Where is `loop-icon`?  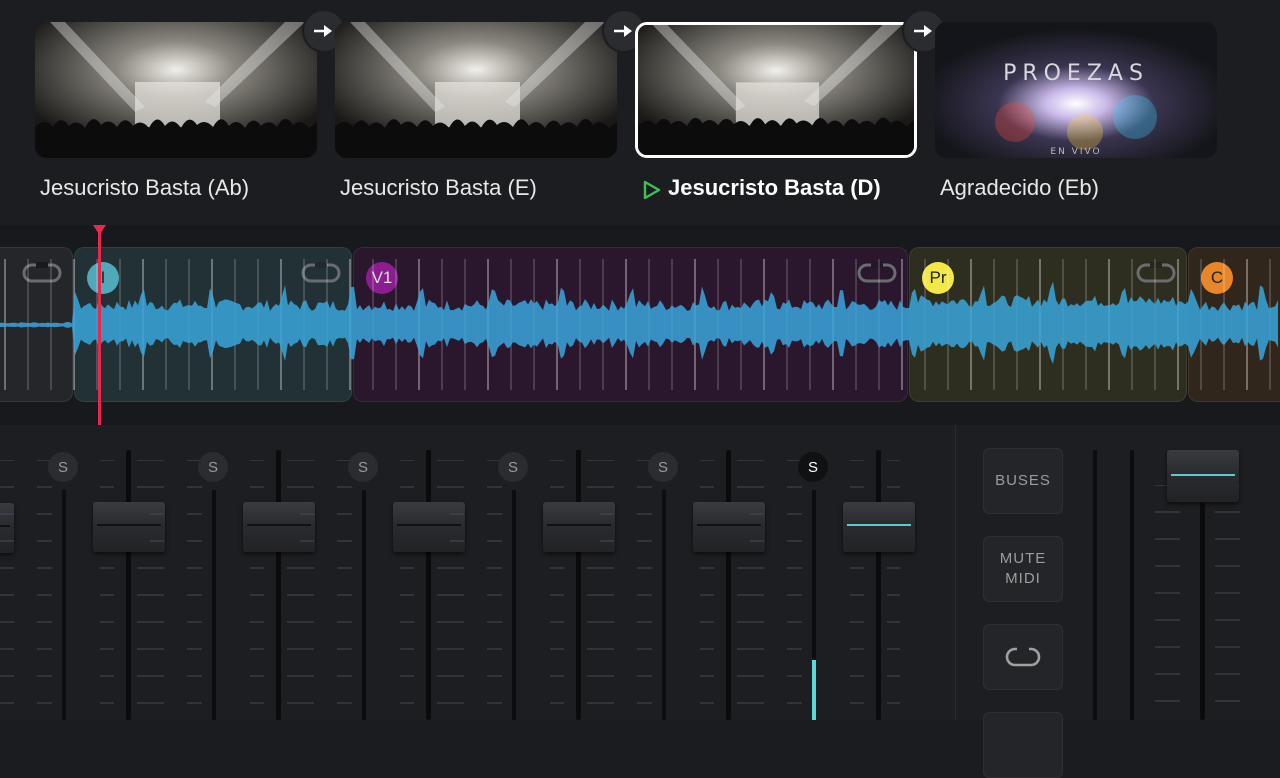 loop-icon is located at coordinates (1023, 656).